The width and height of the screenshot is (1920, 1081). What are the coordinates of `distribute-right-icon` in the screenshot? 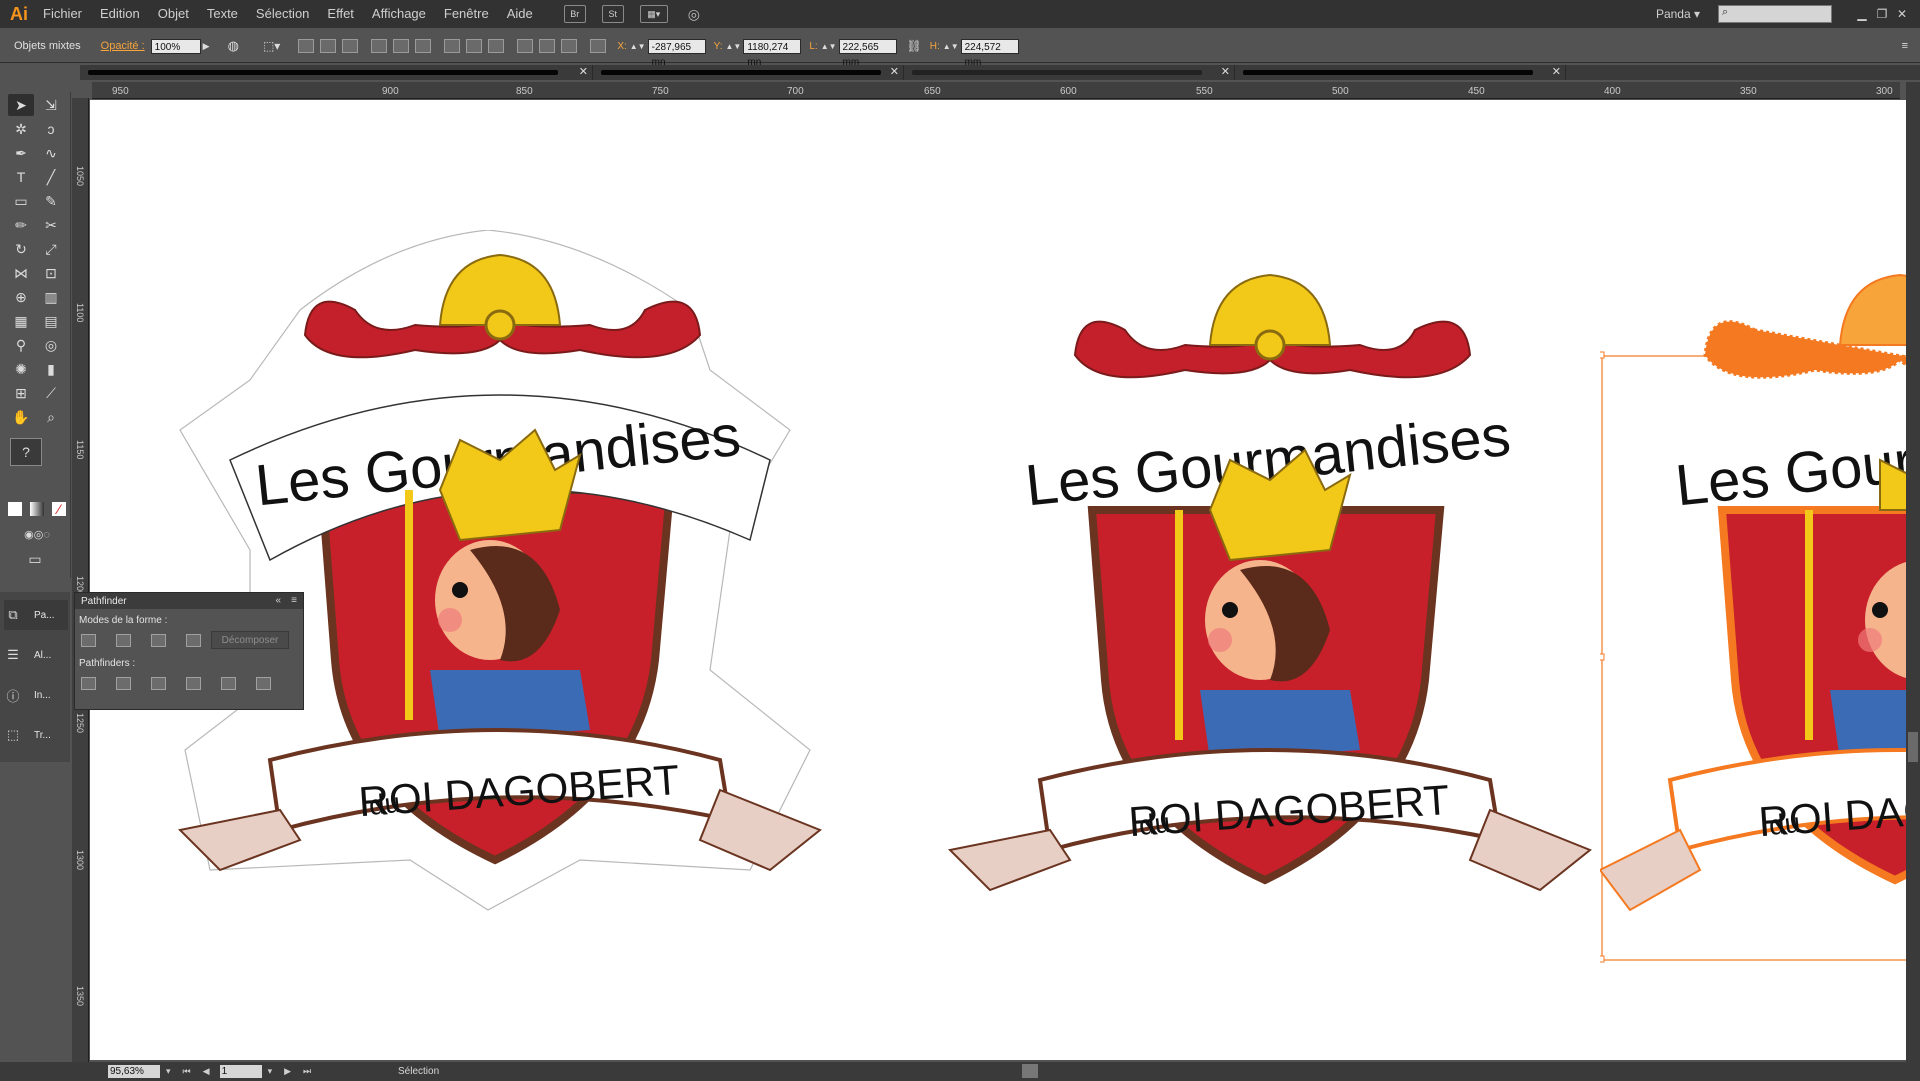 It's located at (569, 46).